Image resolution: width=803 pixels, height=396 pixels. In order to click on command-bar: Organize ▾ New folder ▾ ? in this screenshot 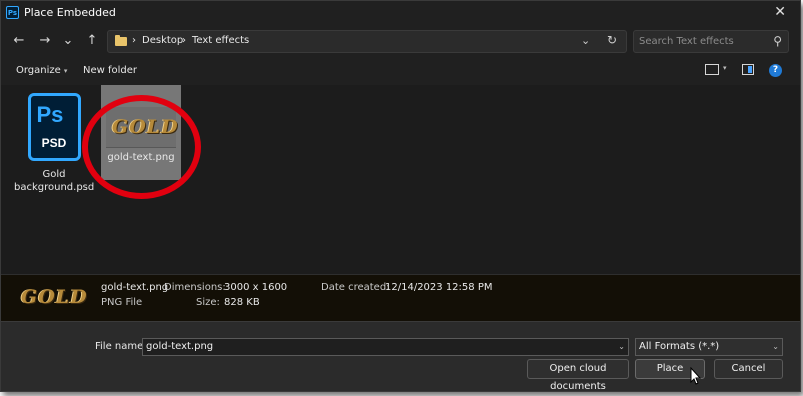, I will do `click(400, 71)`.